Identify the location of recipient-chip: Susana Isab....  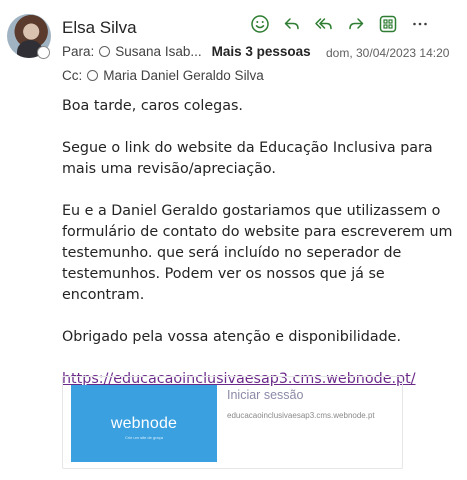
(150, 51).